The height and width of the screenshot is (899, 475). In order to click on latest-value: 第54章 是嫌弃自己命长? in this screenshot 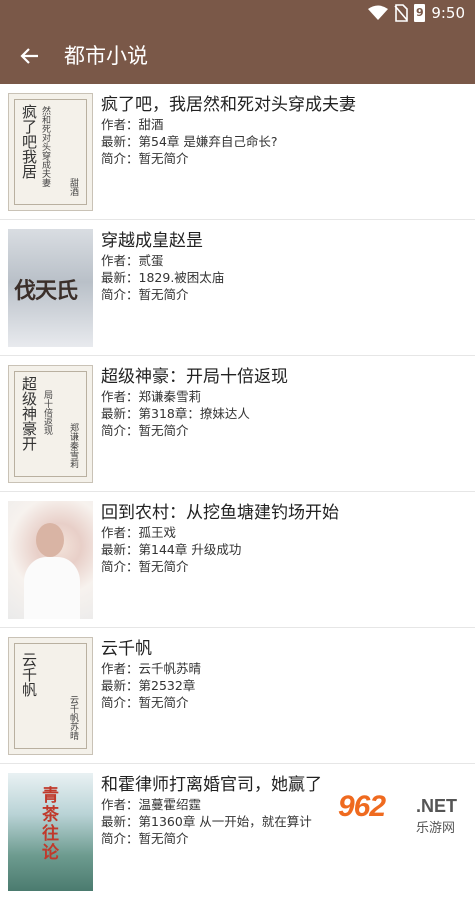, I will do `click(208, 141)`.